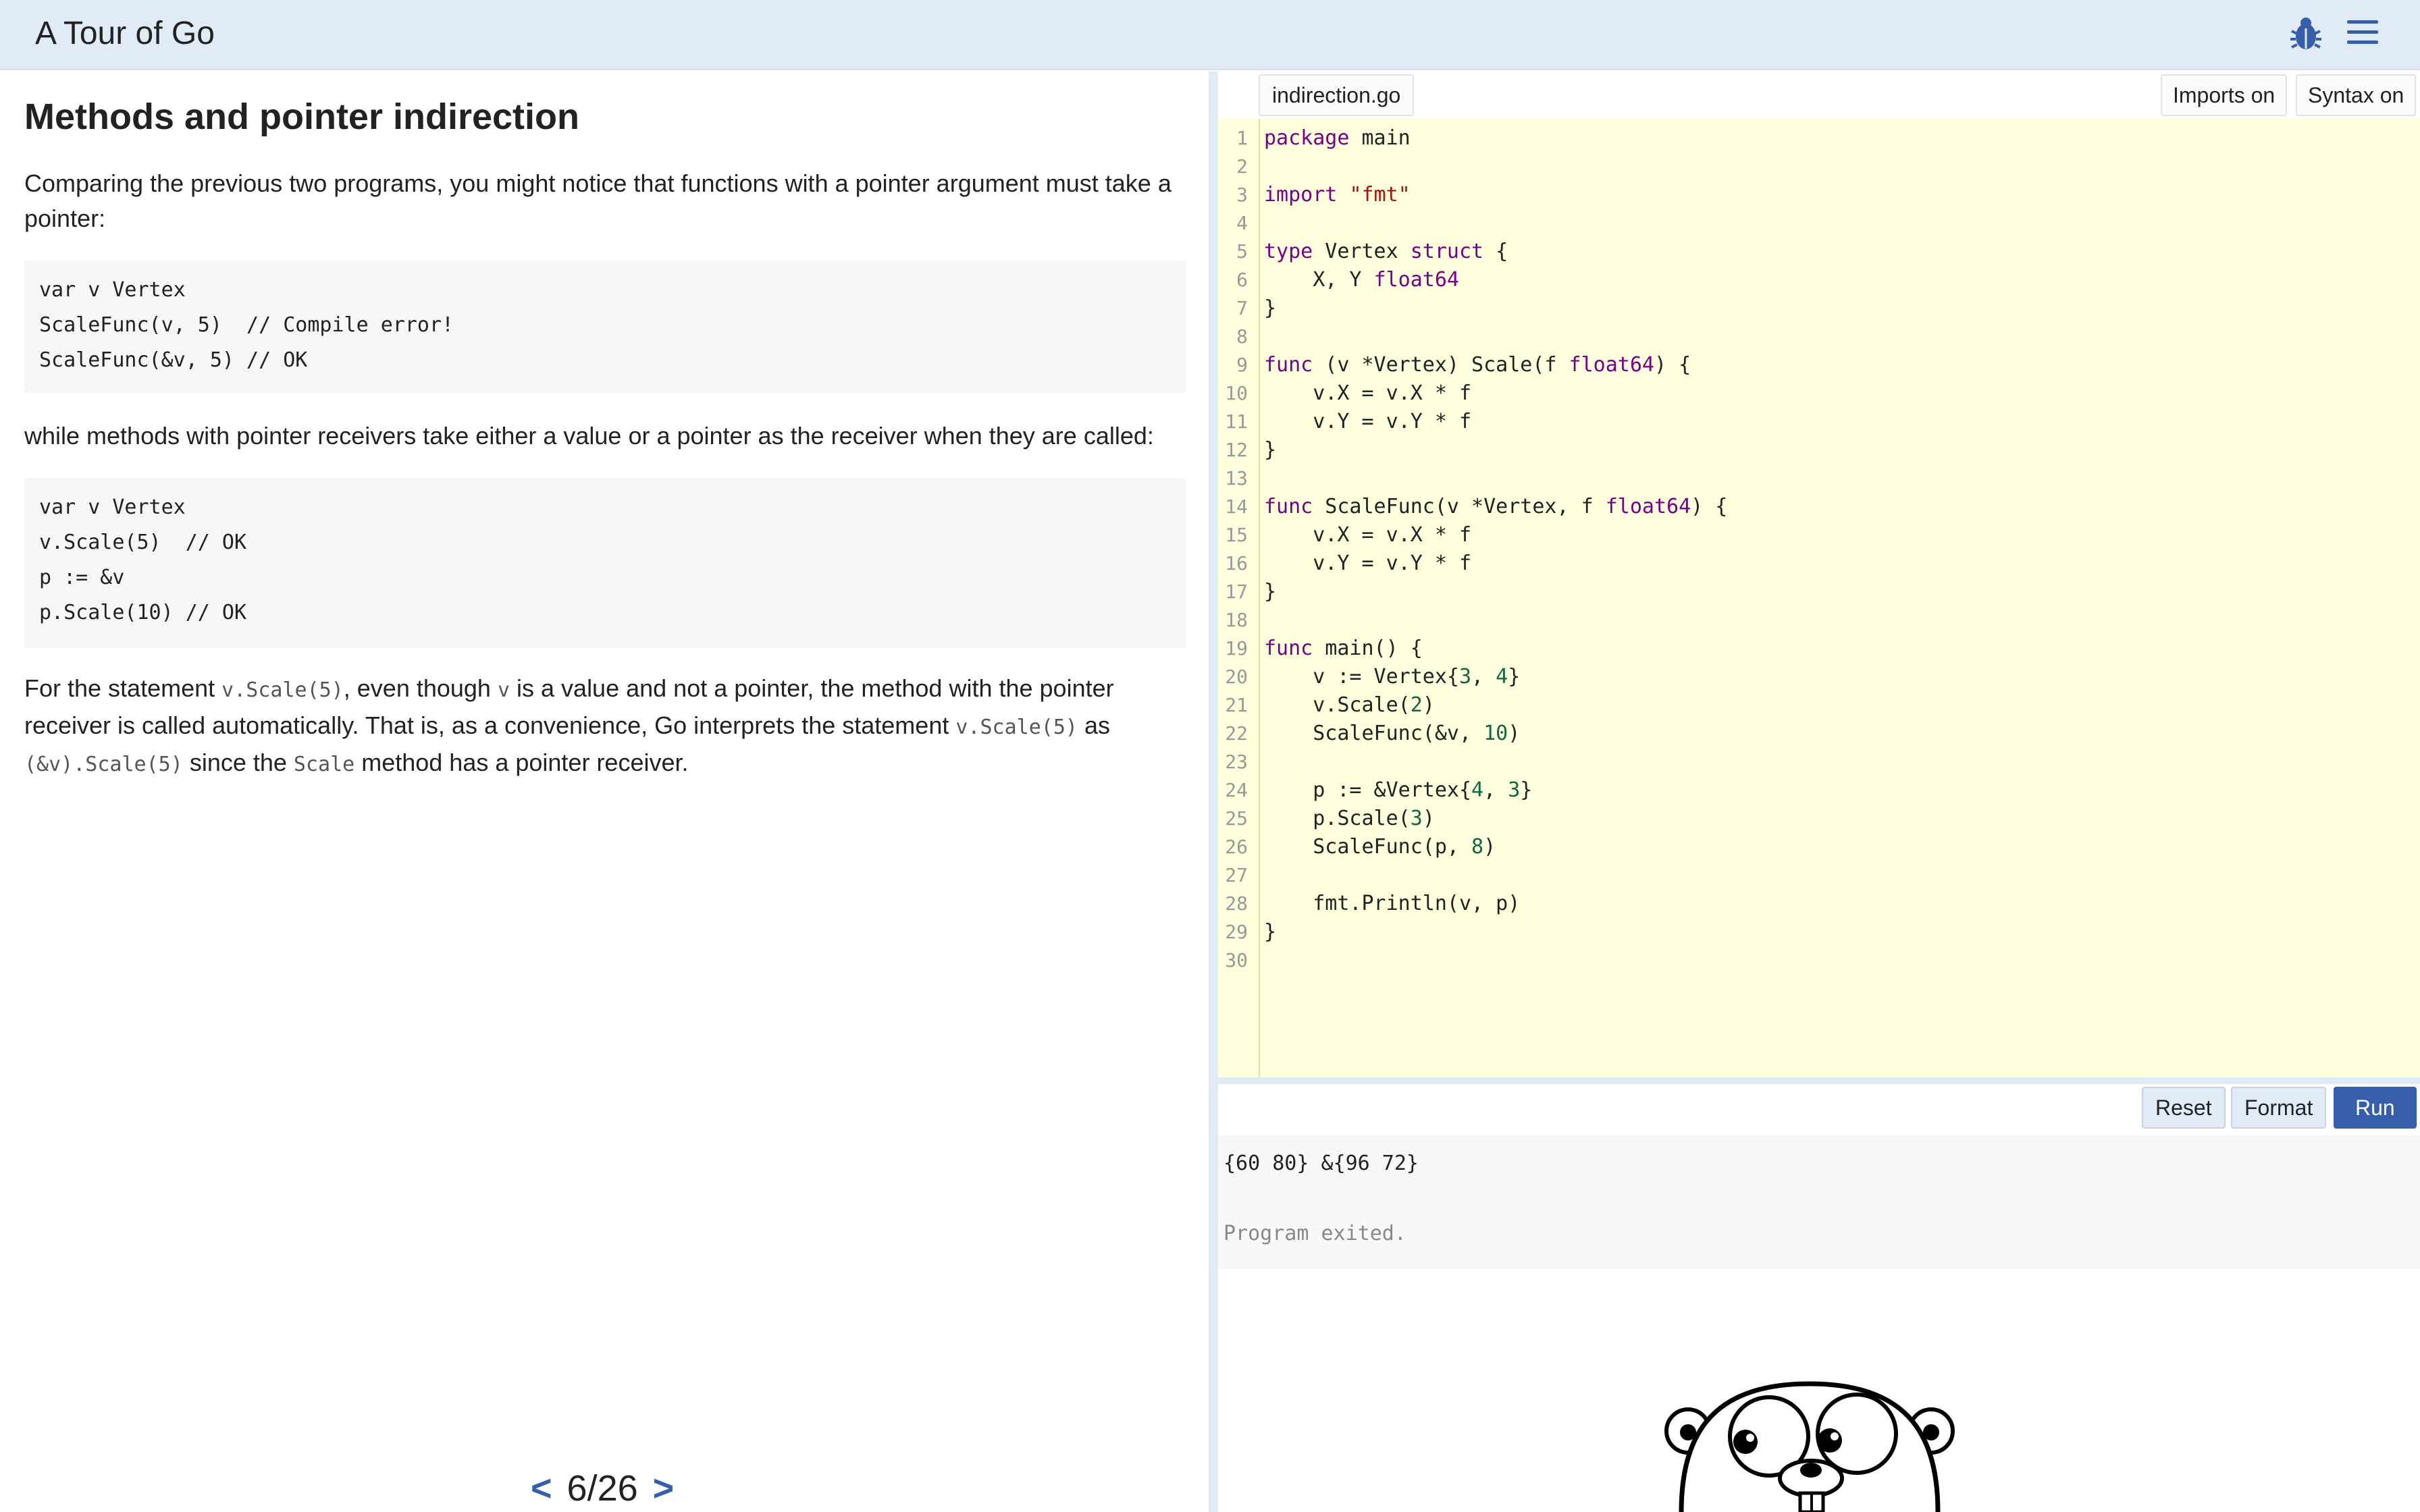 The width and height of the screenshot is (2420, 1512). I want to click on line-number: 1, so click(1242, 138).